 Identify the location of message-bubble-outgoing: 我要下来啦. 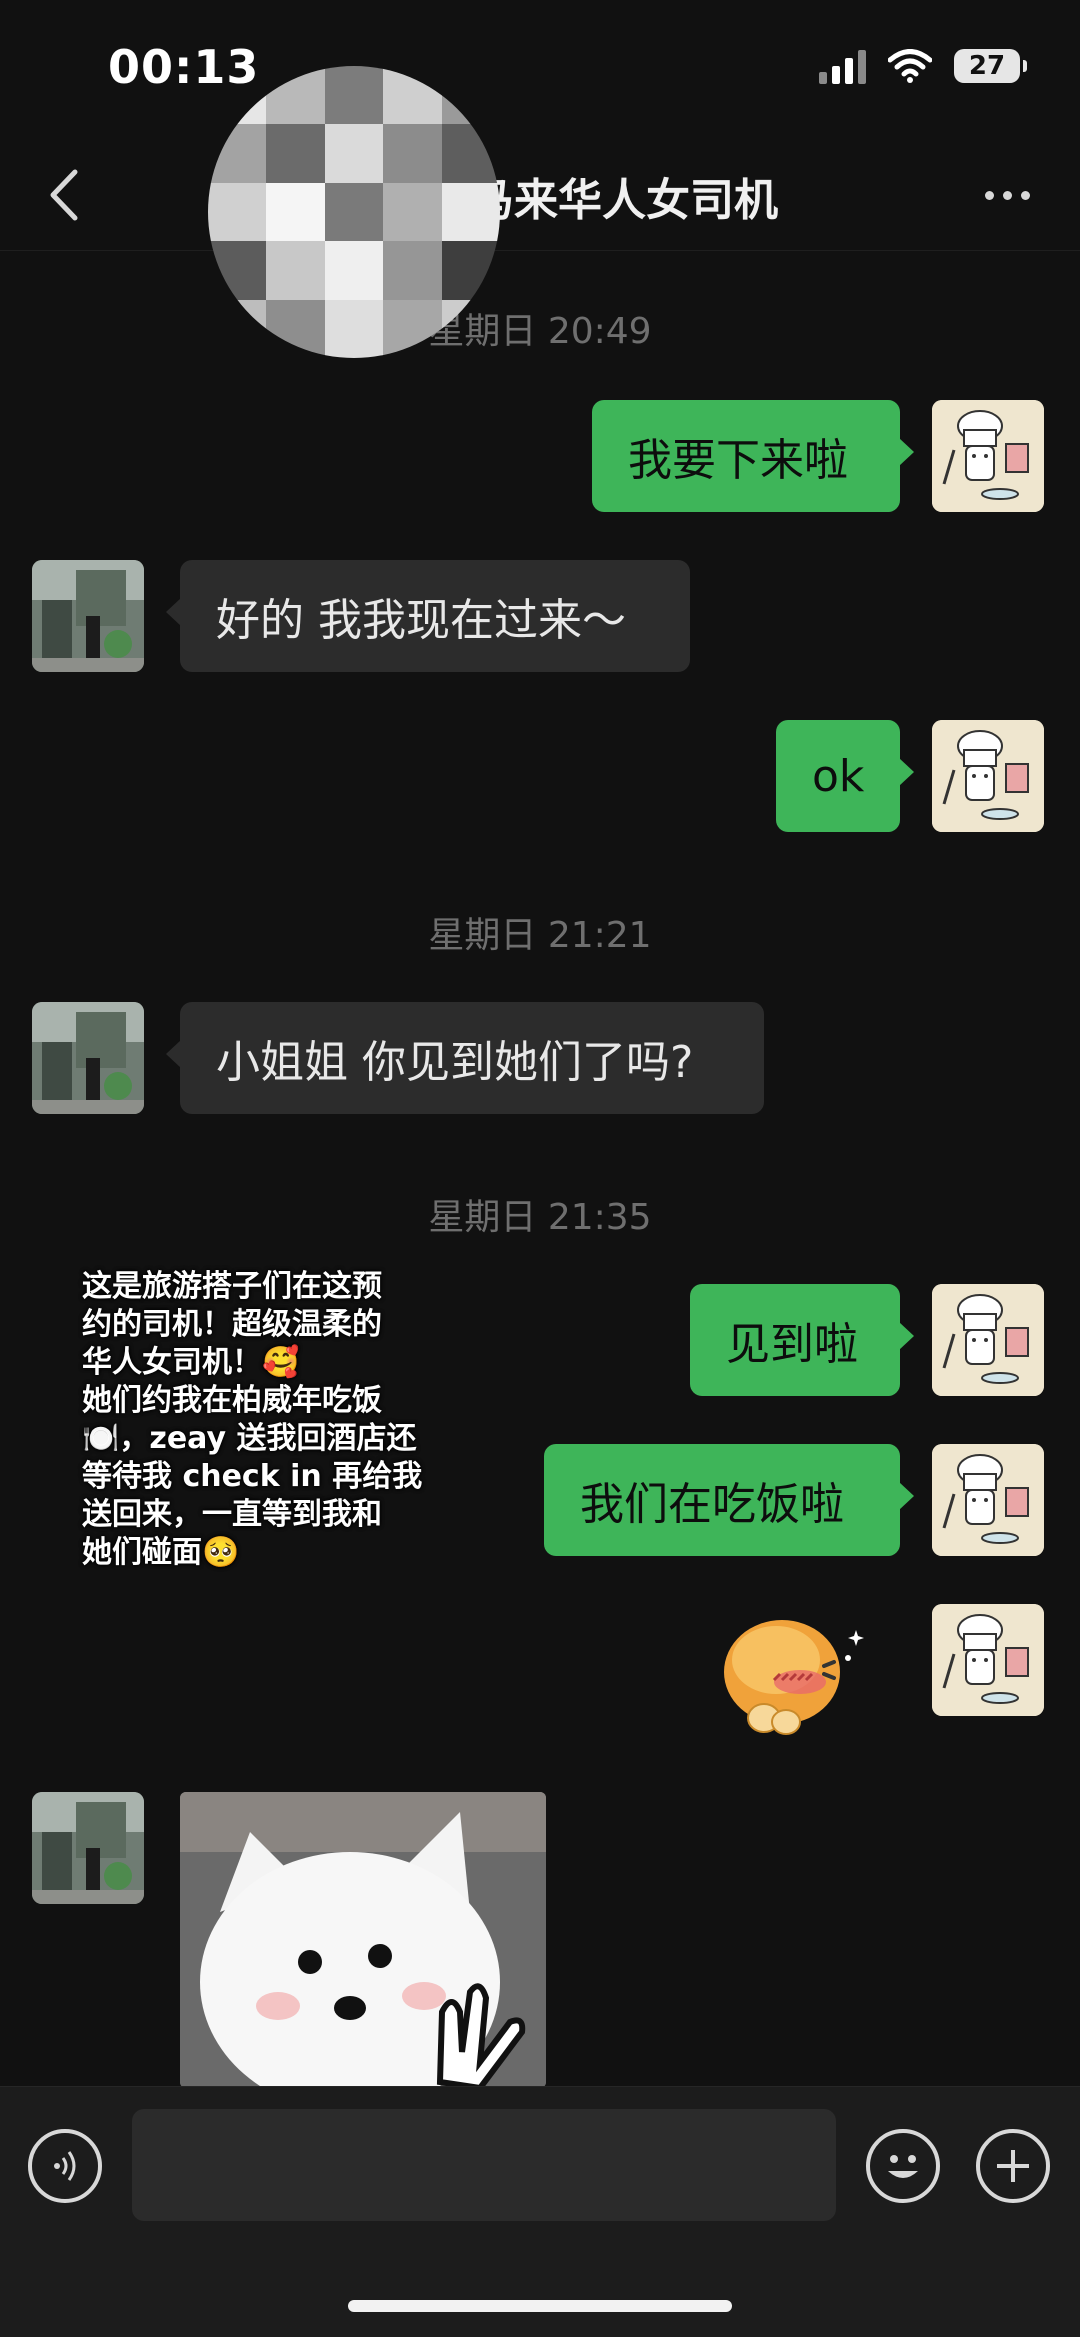
(753, 456).